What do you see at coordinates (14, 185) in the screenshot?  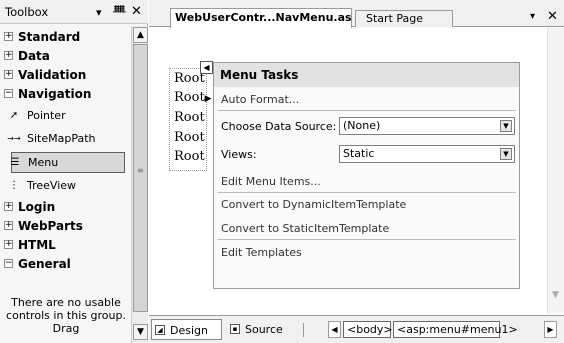 I see `treeview-icon: ⋮` at bounding box center [14, 185].